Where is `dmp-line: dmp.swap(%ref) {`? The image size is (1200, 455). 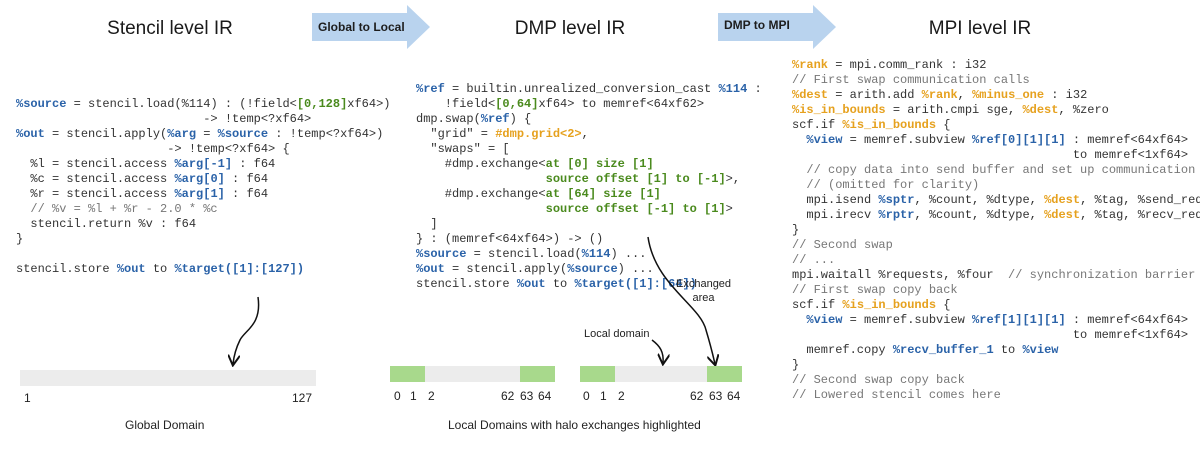 dmp-line: dmp.swap(%ref) { is located at coordinates (474, 119).